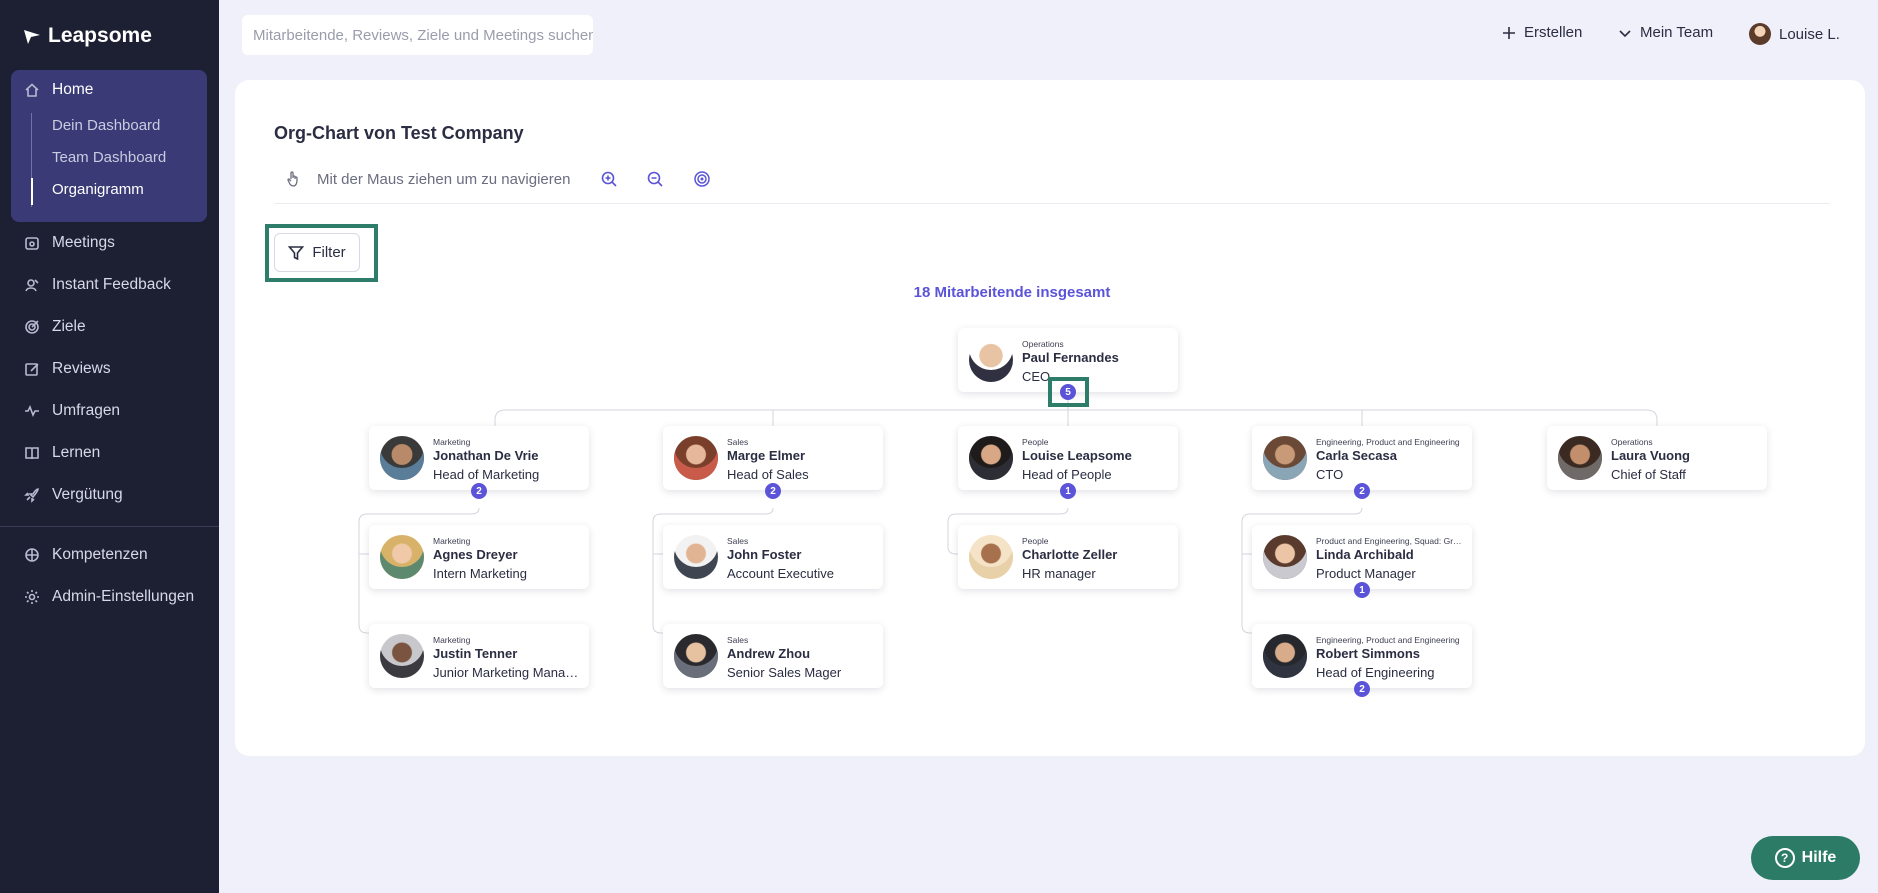 The height and width of the screenshot is (893, 1878). I want to click on recenter-icon, so click(702, 179).